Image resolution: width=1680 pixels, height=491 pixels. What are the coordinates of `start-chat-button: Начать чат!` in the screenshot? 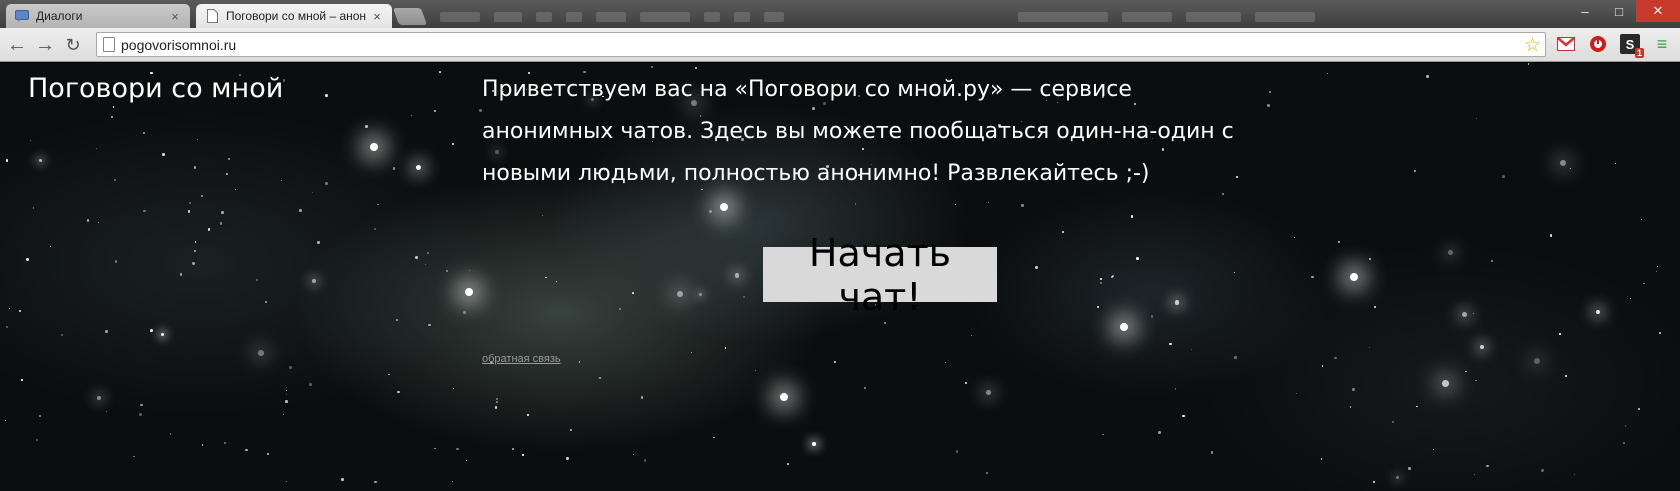 It's located at (880, 275).